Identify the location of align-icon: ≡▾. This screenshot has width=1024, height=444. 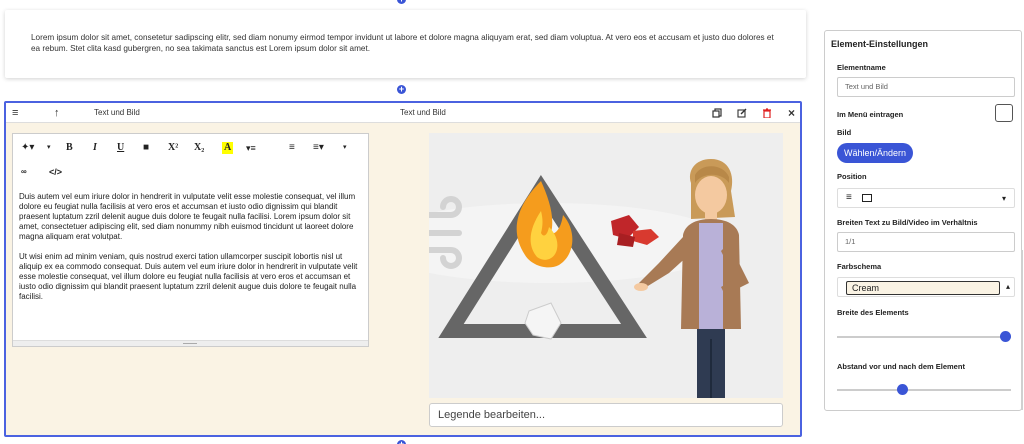
(318, 148).